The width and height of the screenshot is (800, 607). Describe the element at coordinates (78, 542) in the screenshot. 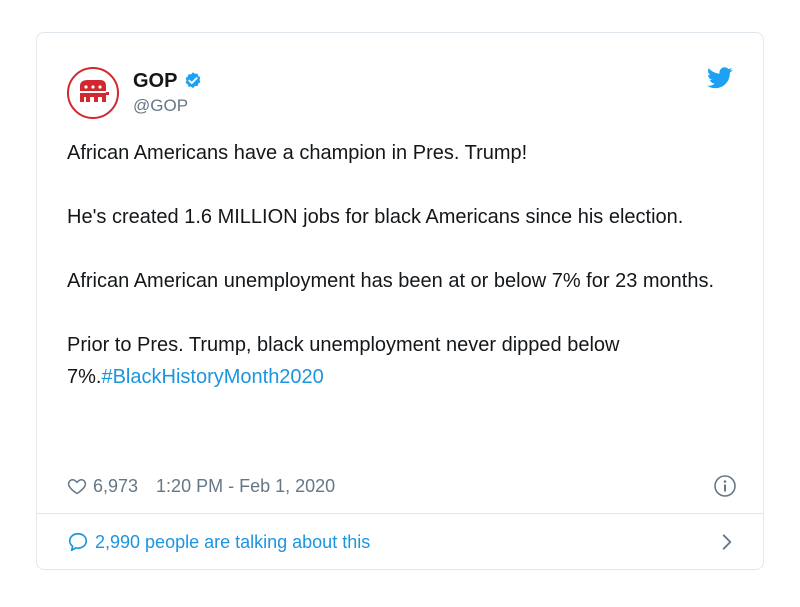

I see `speech-bubble-icon` at that location.